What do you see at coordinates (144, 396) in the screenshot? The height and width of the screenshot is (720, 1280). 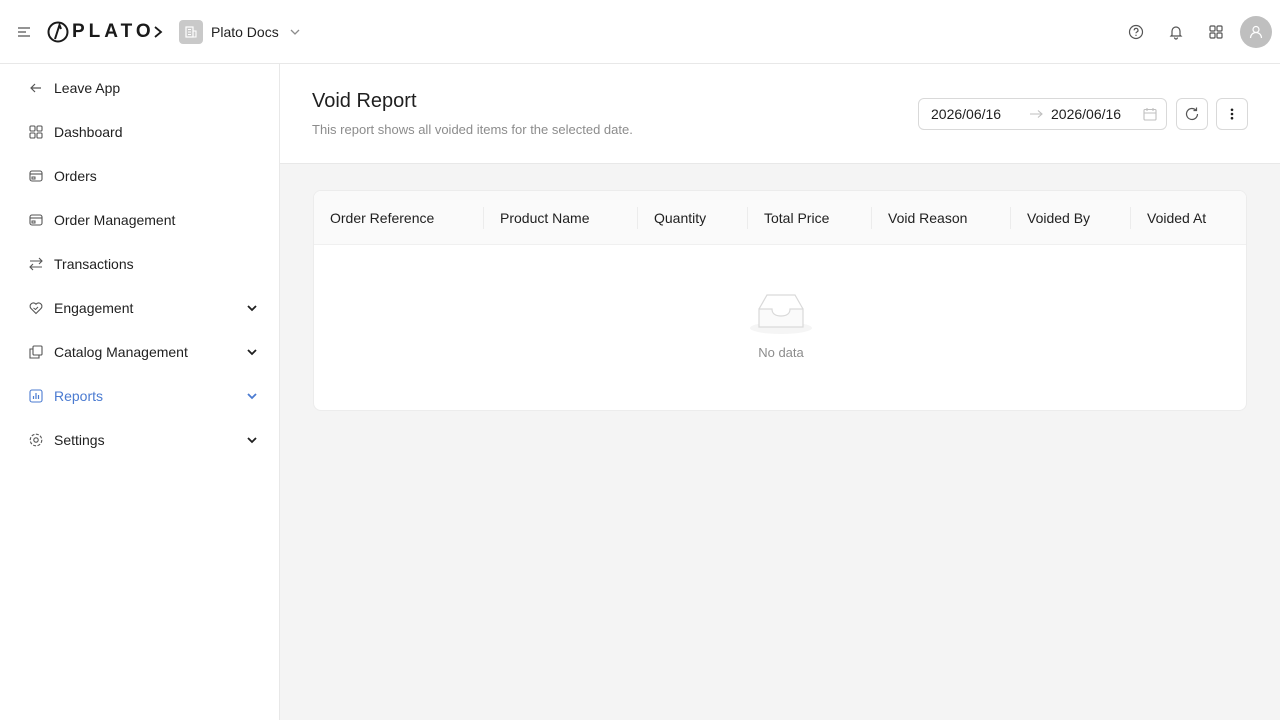 I see `sidebar-item-reports: Reports` at bounding box center [144, 396].